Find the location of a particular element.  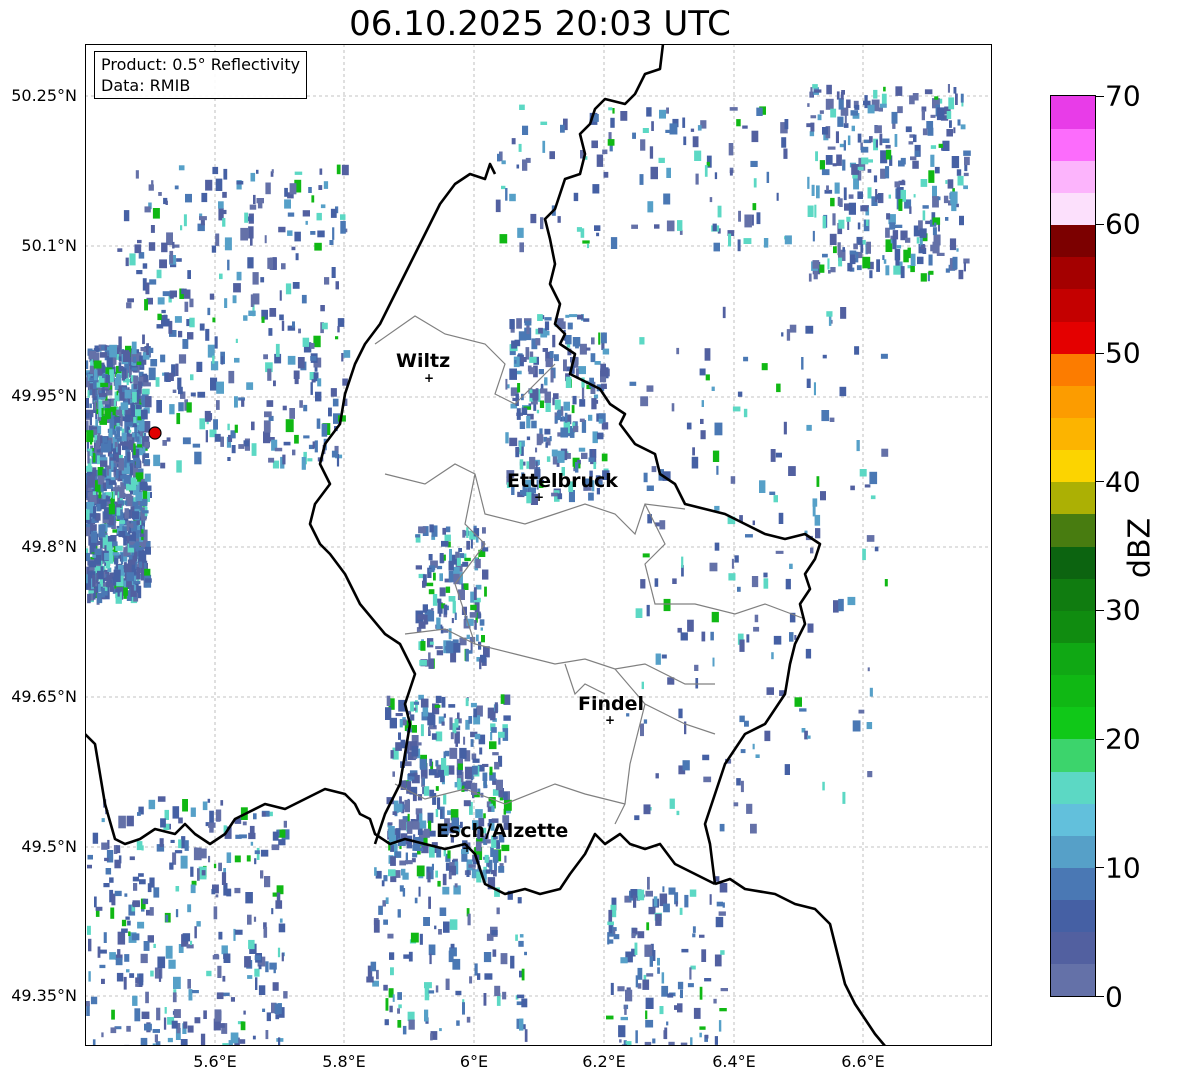

radar-site-marker is located at coordinates (155, 433).